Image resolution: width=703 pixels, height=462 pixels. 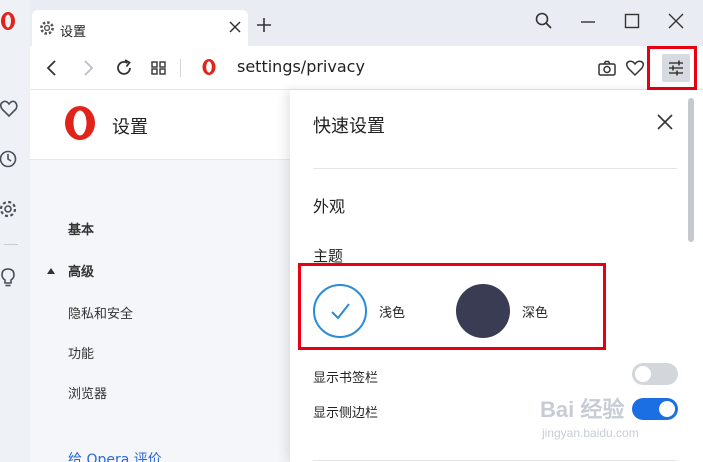 What do you see at coordinates (643, 374) in the screenshot?
I see `toggle-knob` at bounding box center [643, 374].